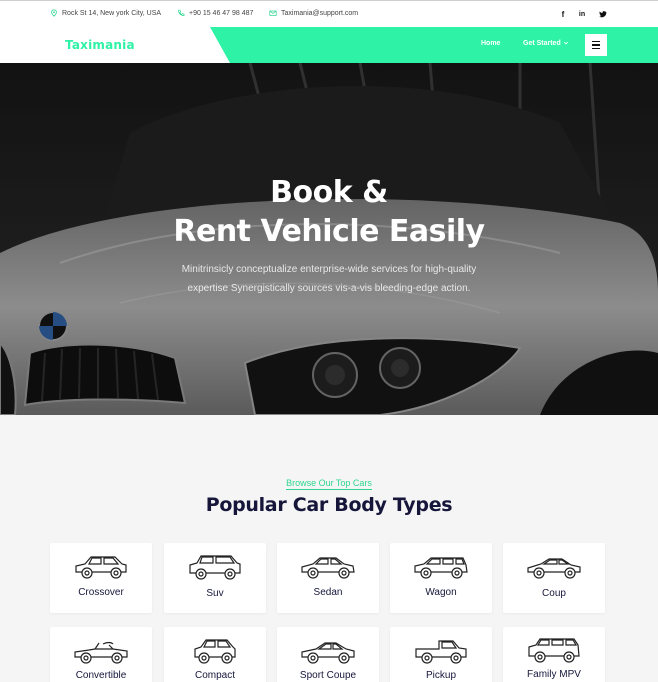 Image resolution: width=658 pixels, height=682 pixels. What do you see at coordinates (54, 13) in the screenshot?
I see `location-pin-icon` at bounding box center [54, 13].